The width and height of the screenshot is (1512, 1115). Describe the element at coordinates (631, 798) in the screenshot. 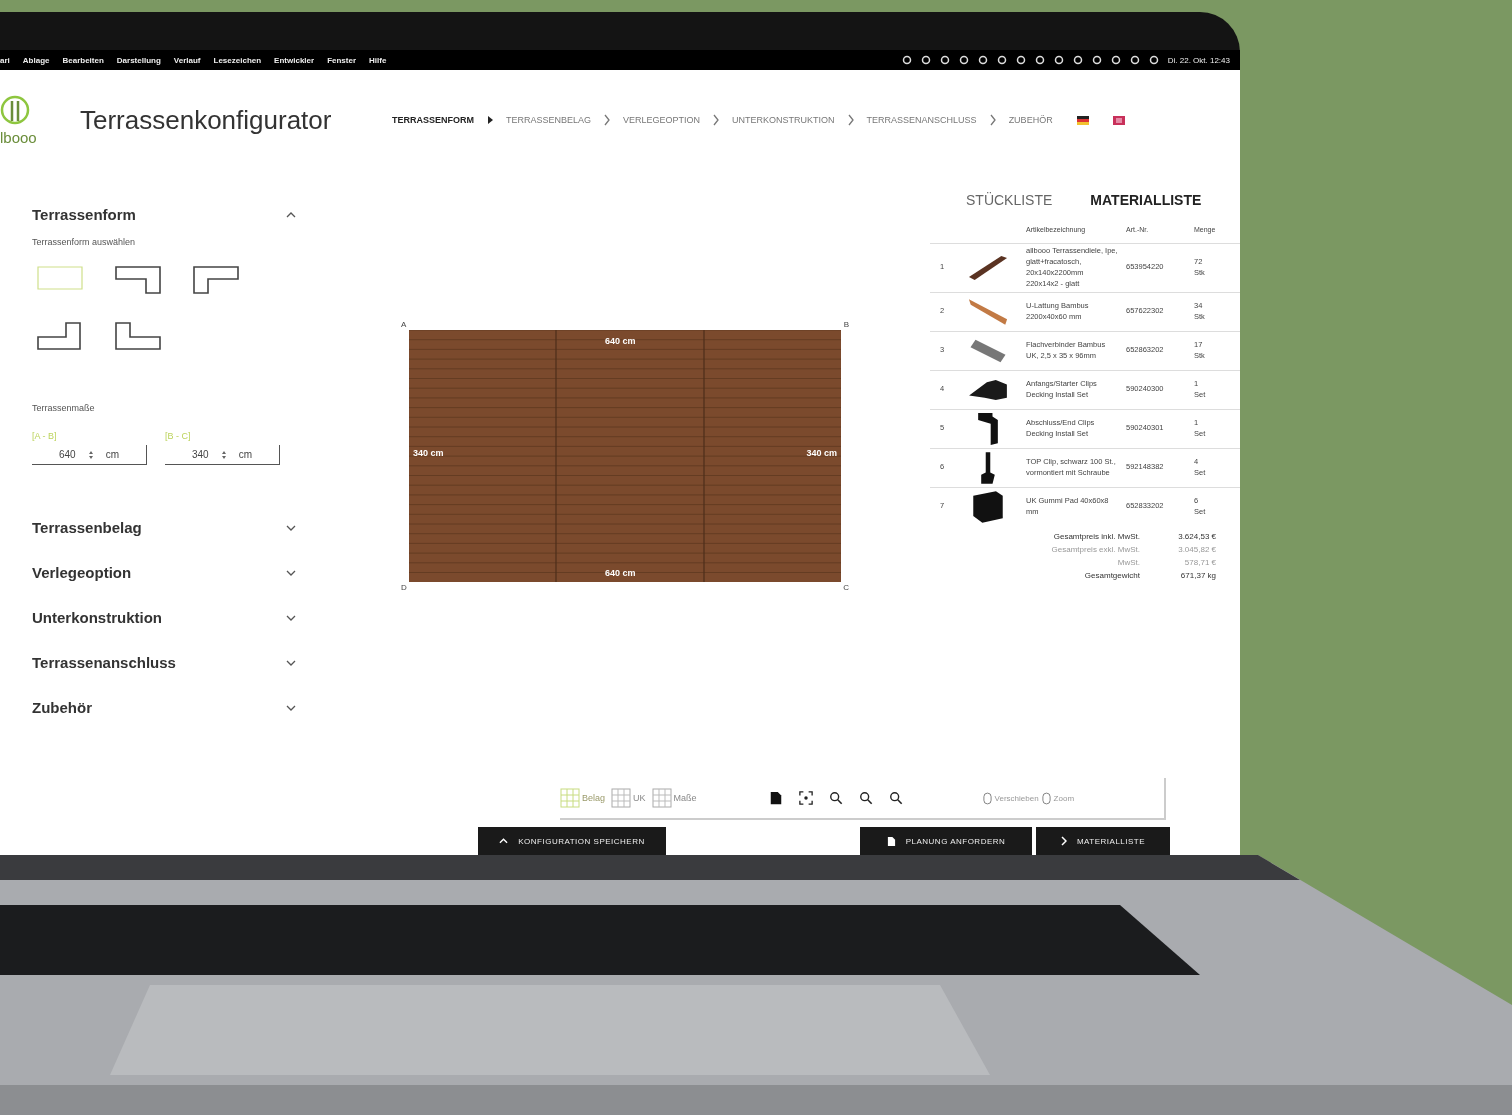

I see `layer-toggle: UK` at that location.